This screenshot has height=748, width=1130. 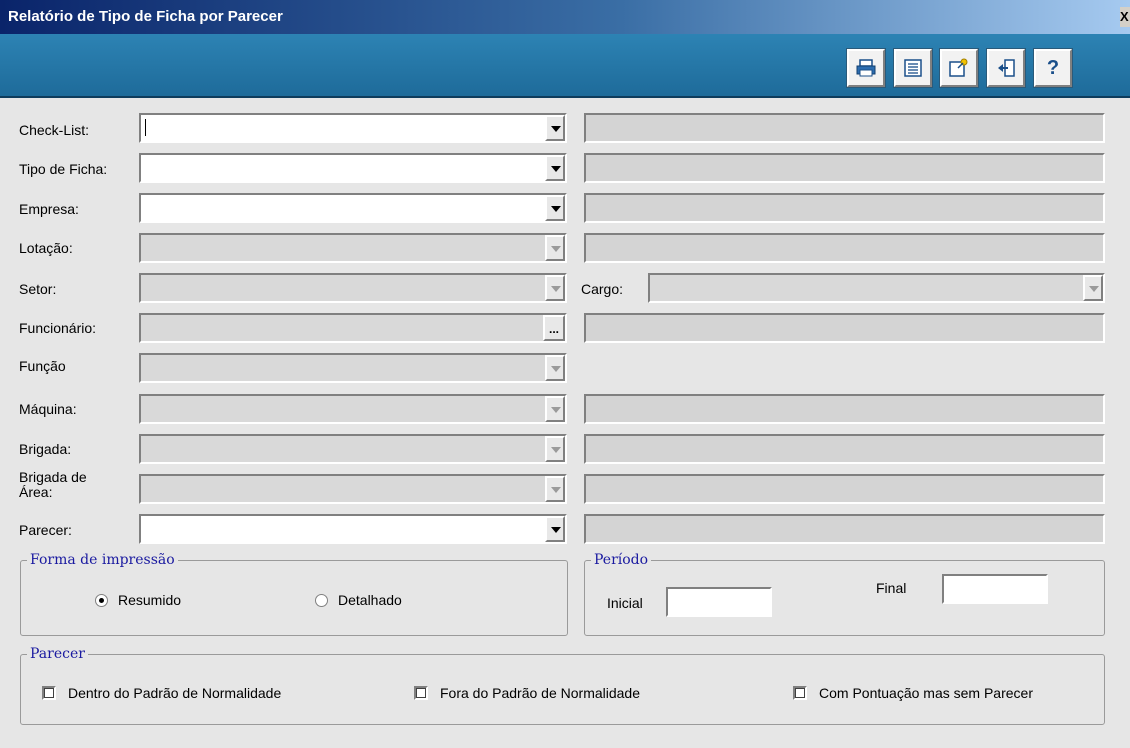 What do you see at coordinates (370, 600) in the screenshot?
I see `radio-detalhado-label: Detalhado` at bounding box center [370, 600].